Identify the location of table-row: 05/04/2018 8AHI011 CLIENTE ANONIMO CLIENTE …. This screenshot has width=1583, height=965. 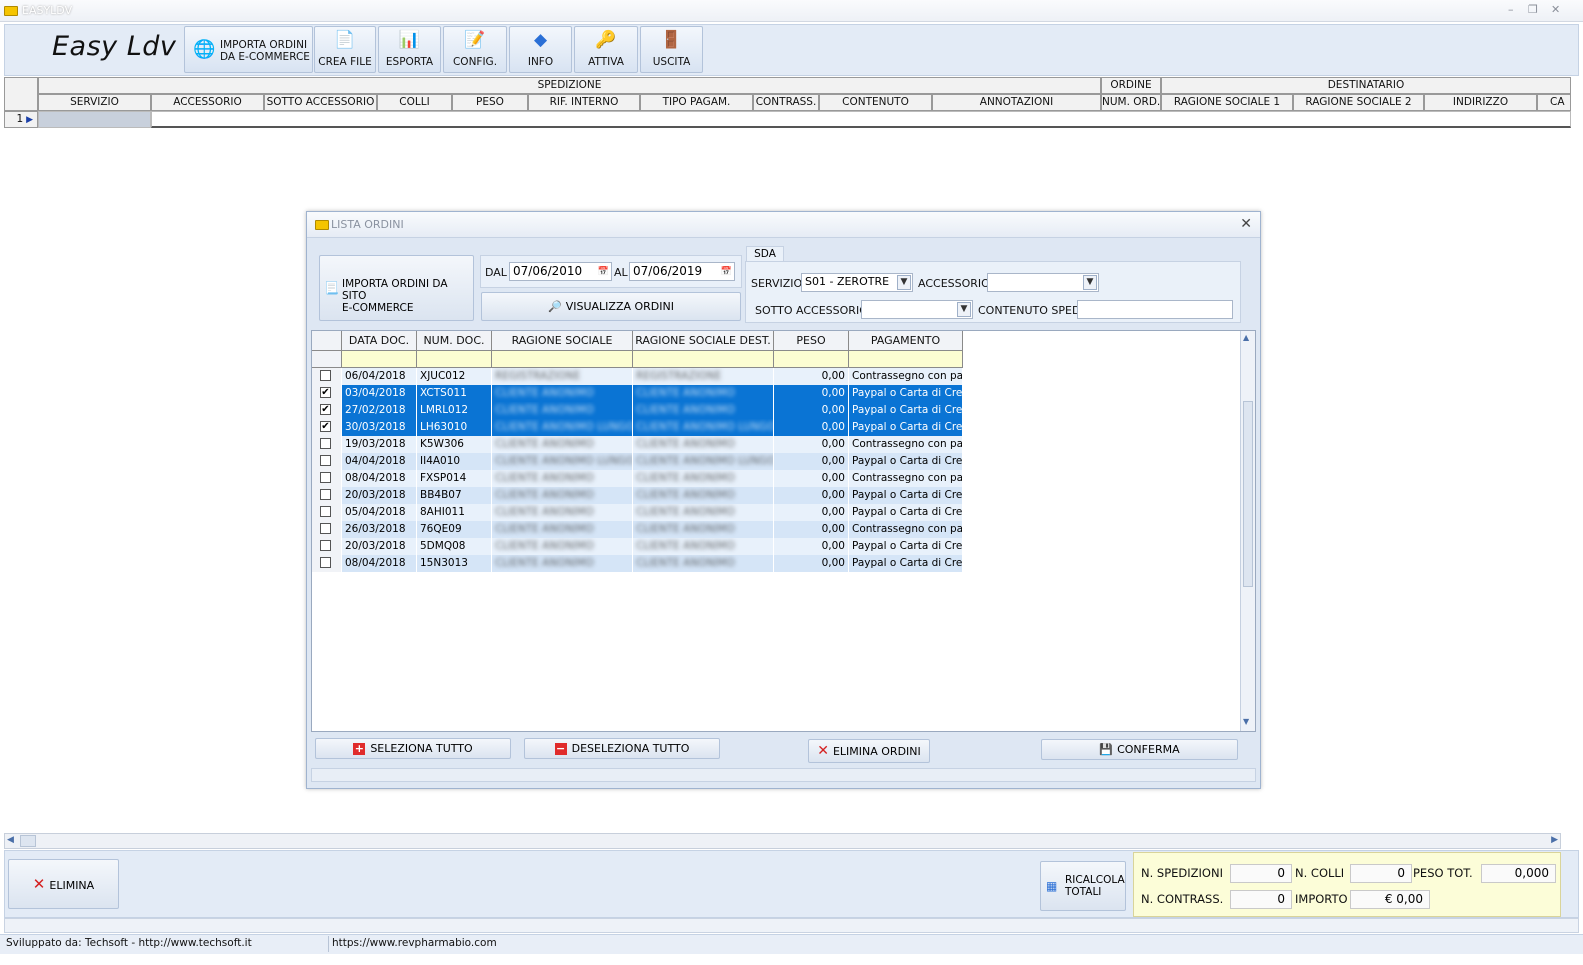
(637, 512).